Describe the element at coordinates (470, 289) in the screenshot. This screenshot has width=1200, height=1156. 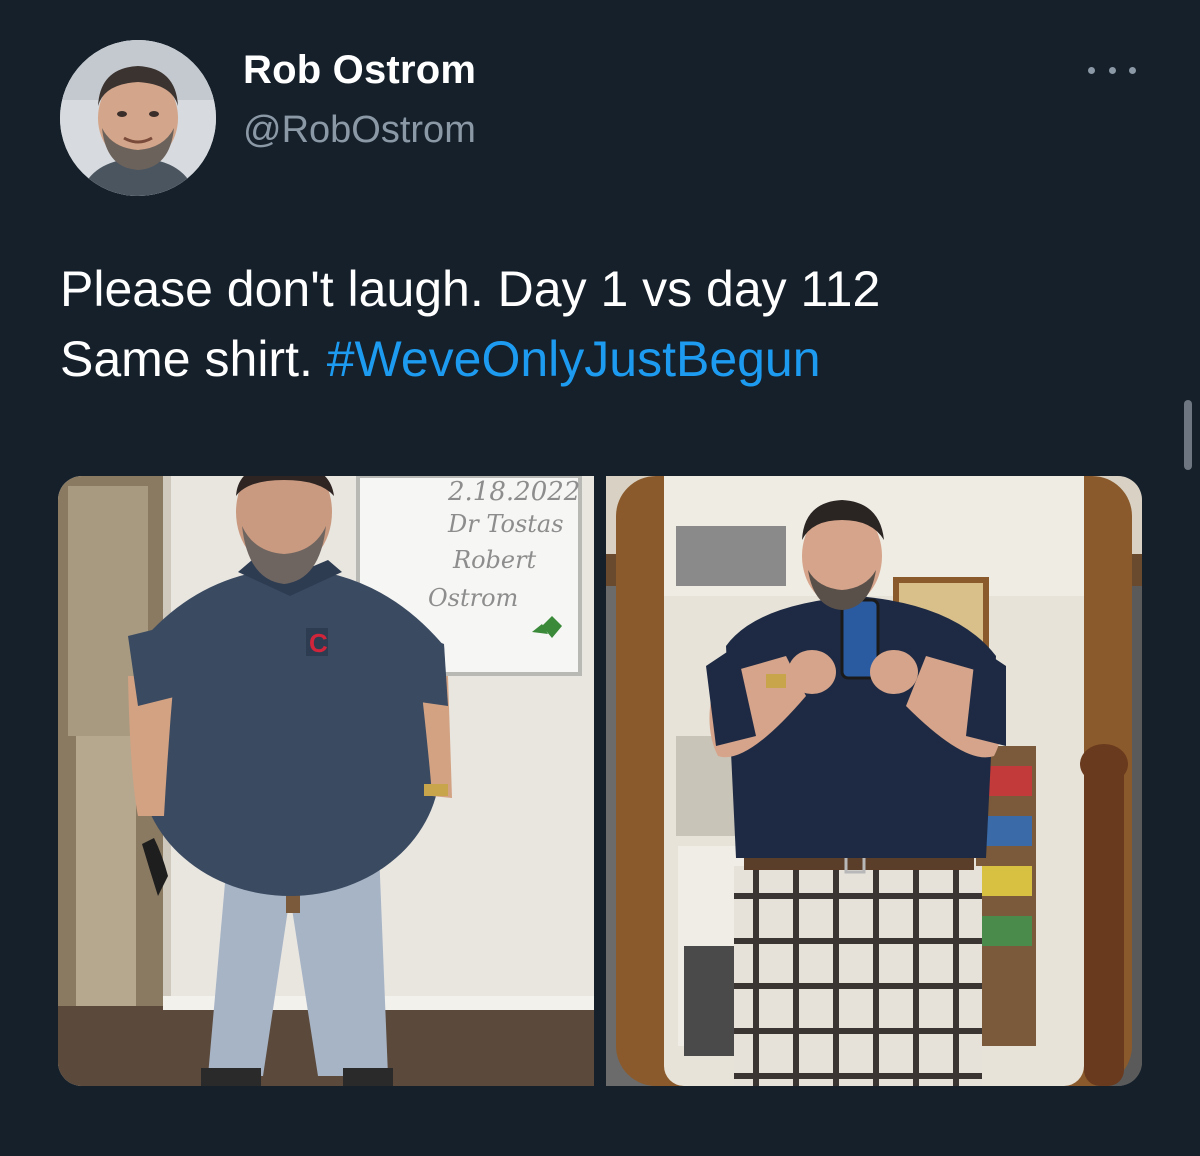
I see `tweet-text-line-1: Please don't laugh. Day 1 vs day 112` at that location.